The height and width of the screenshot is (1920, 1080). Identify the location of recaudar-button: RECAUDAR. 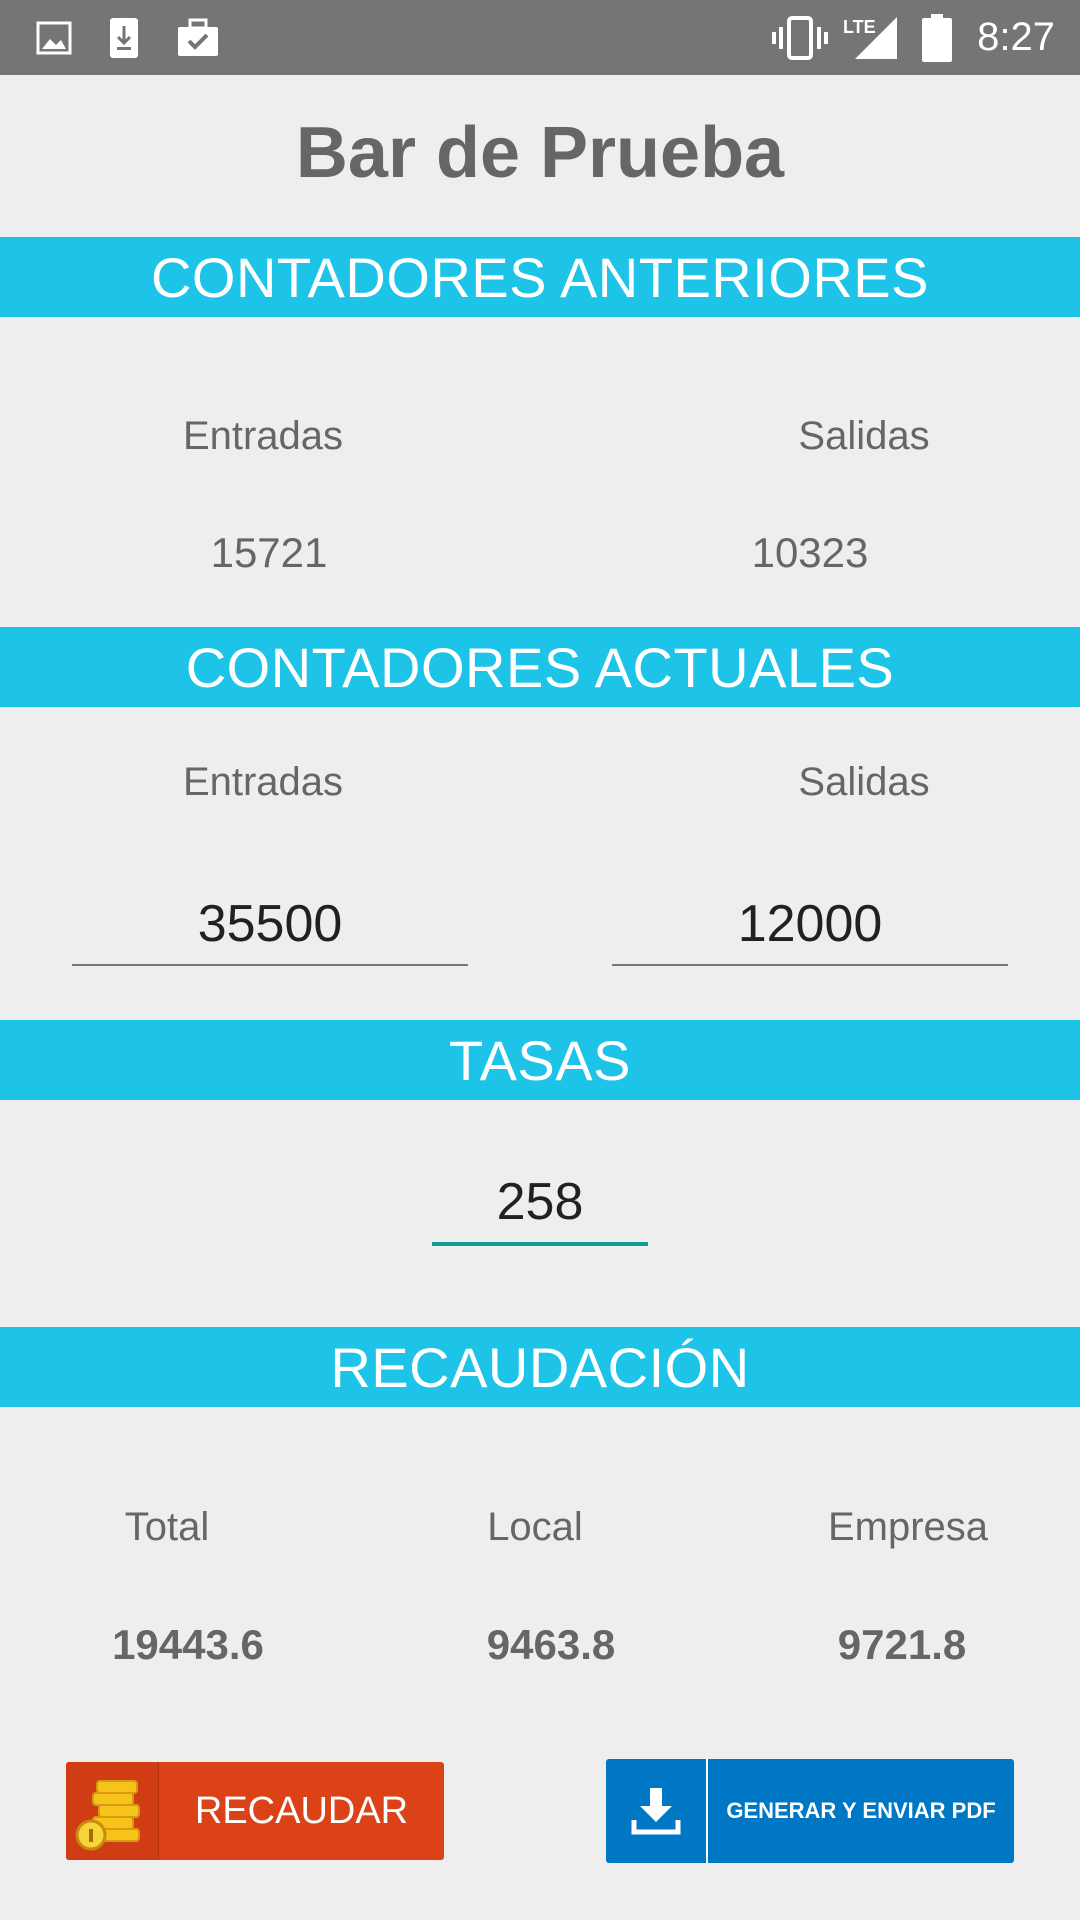
(255, 1811).